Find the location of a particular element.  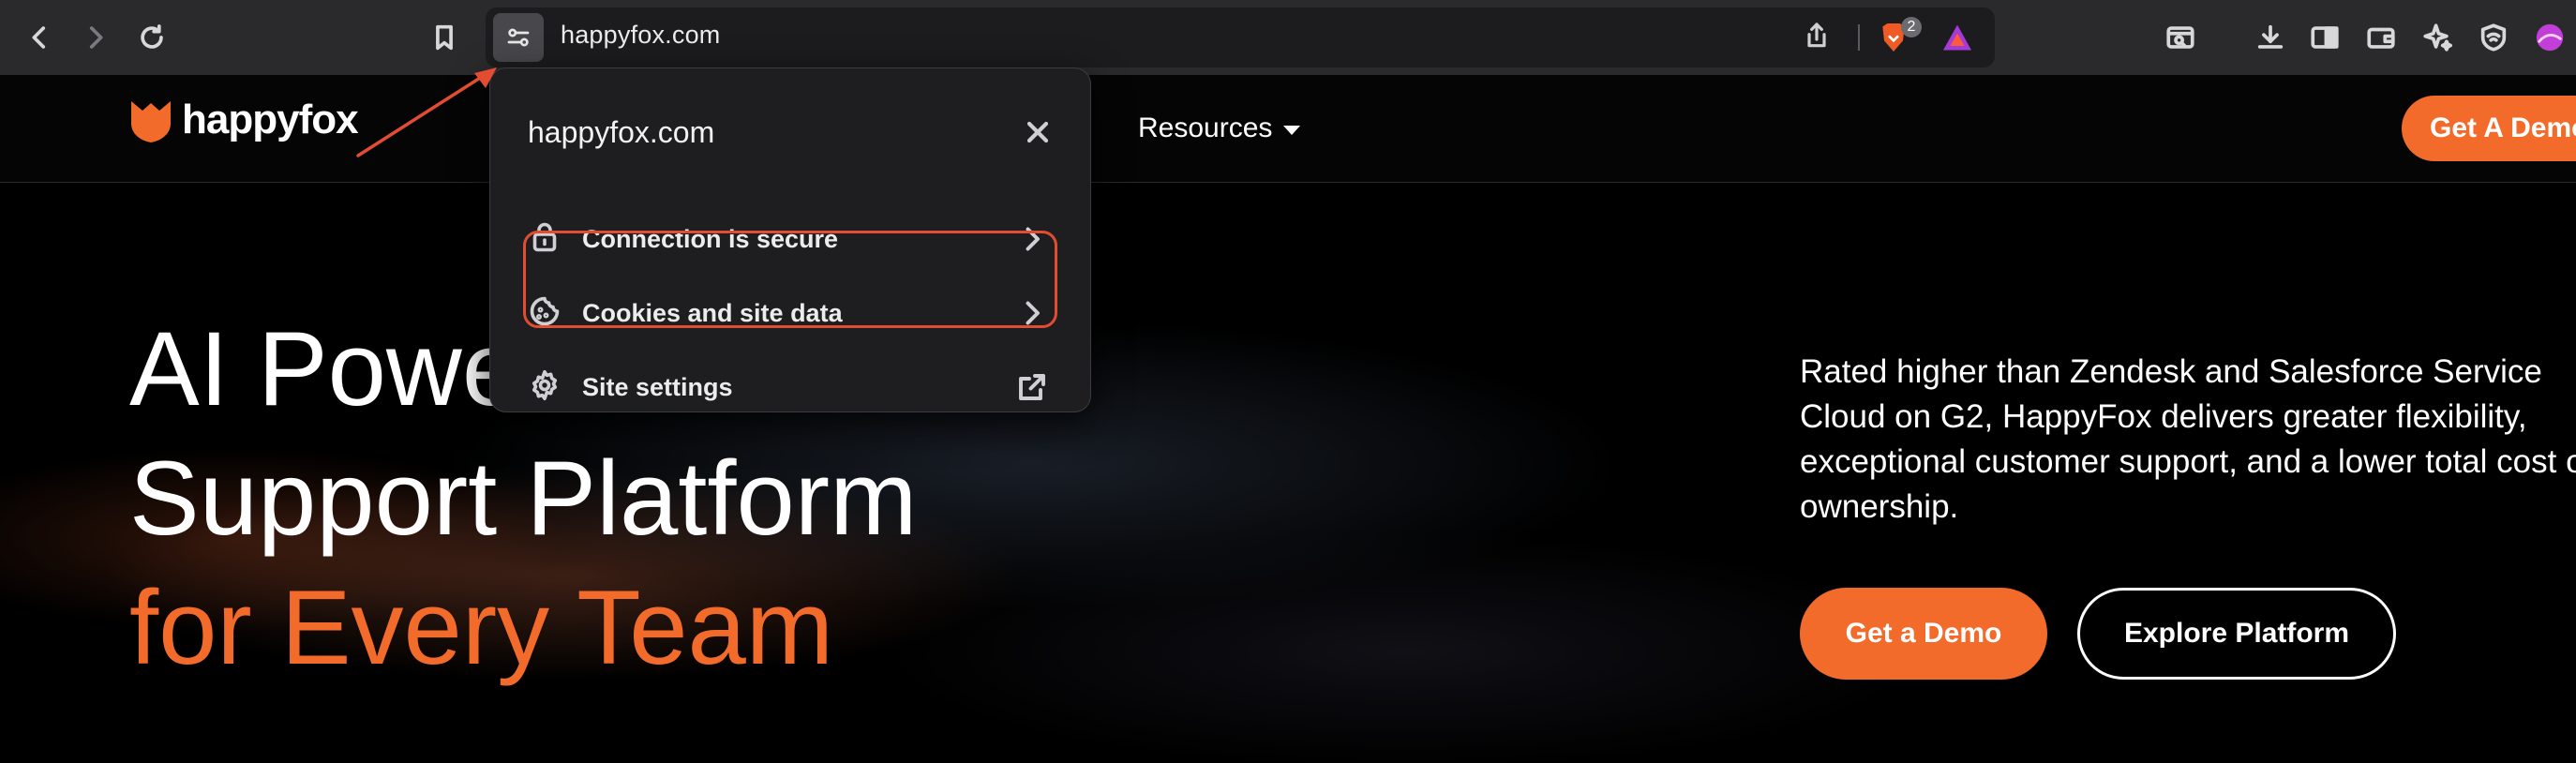

cookie-icon is located at coordinates (547, 313).